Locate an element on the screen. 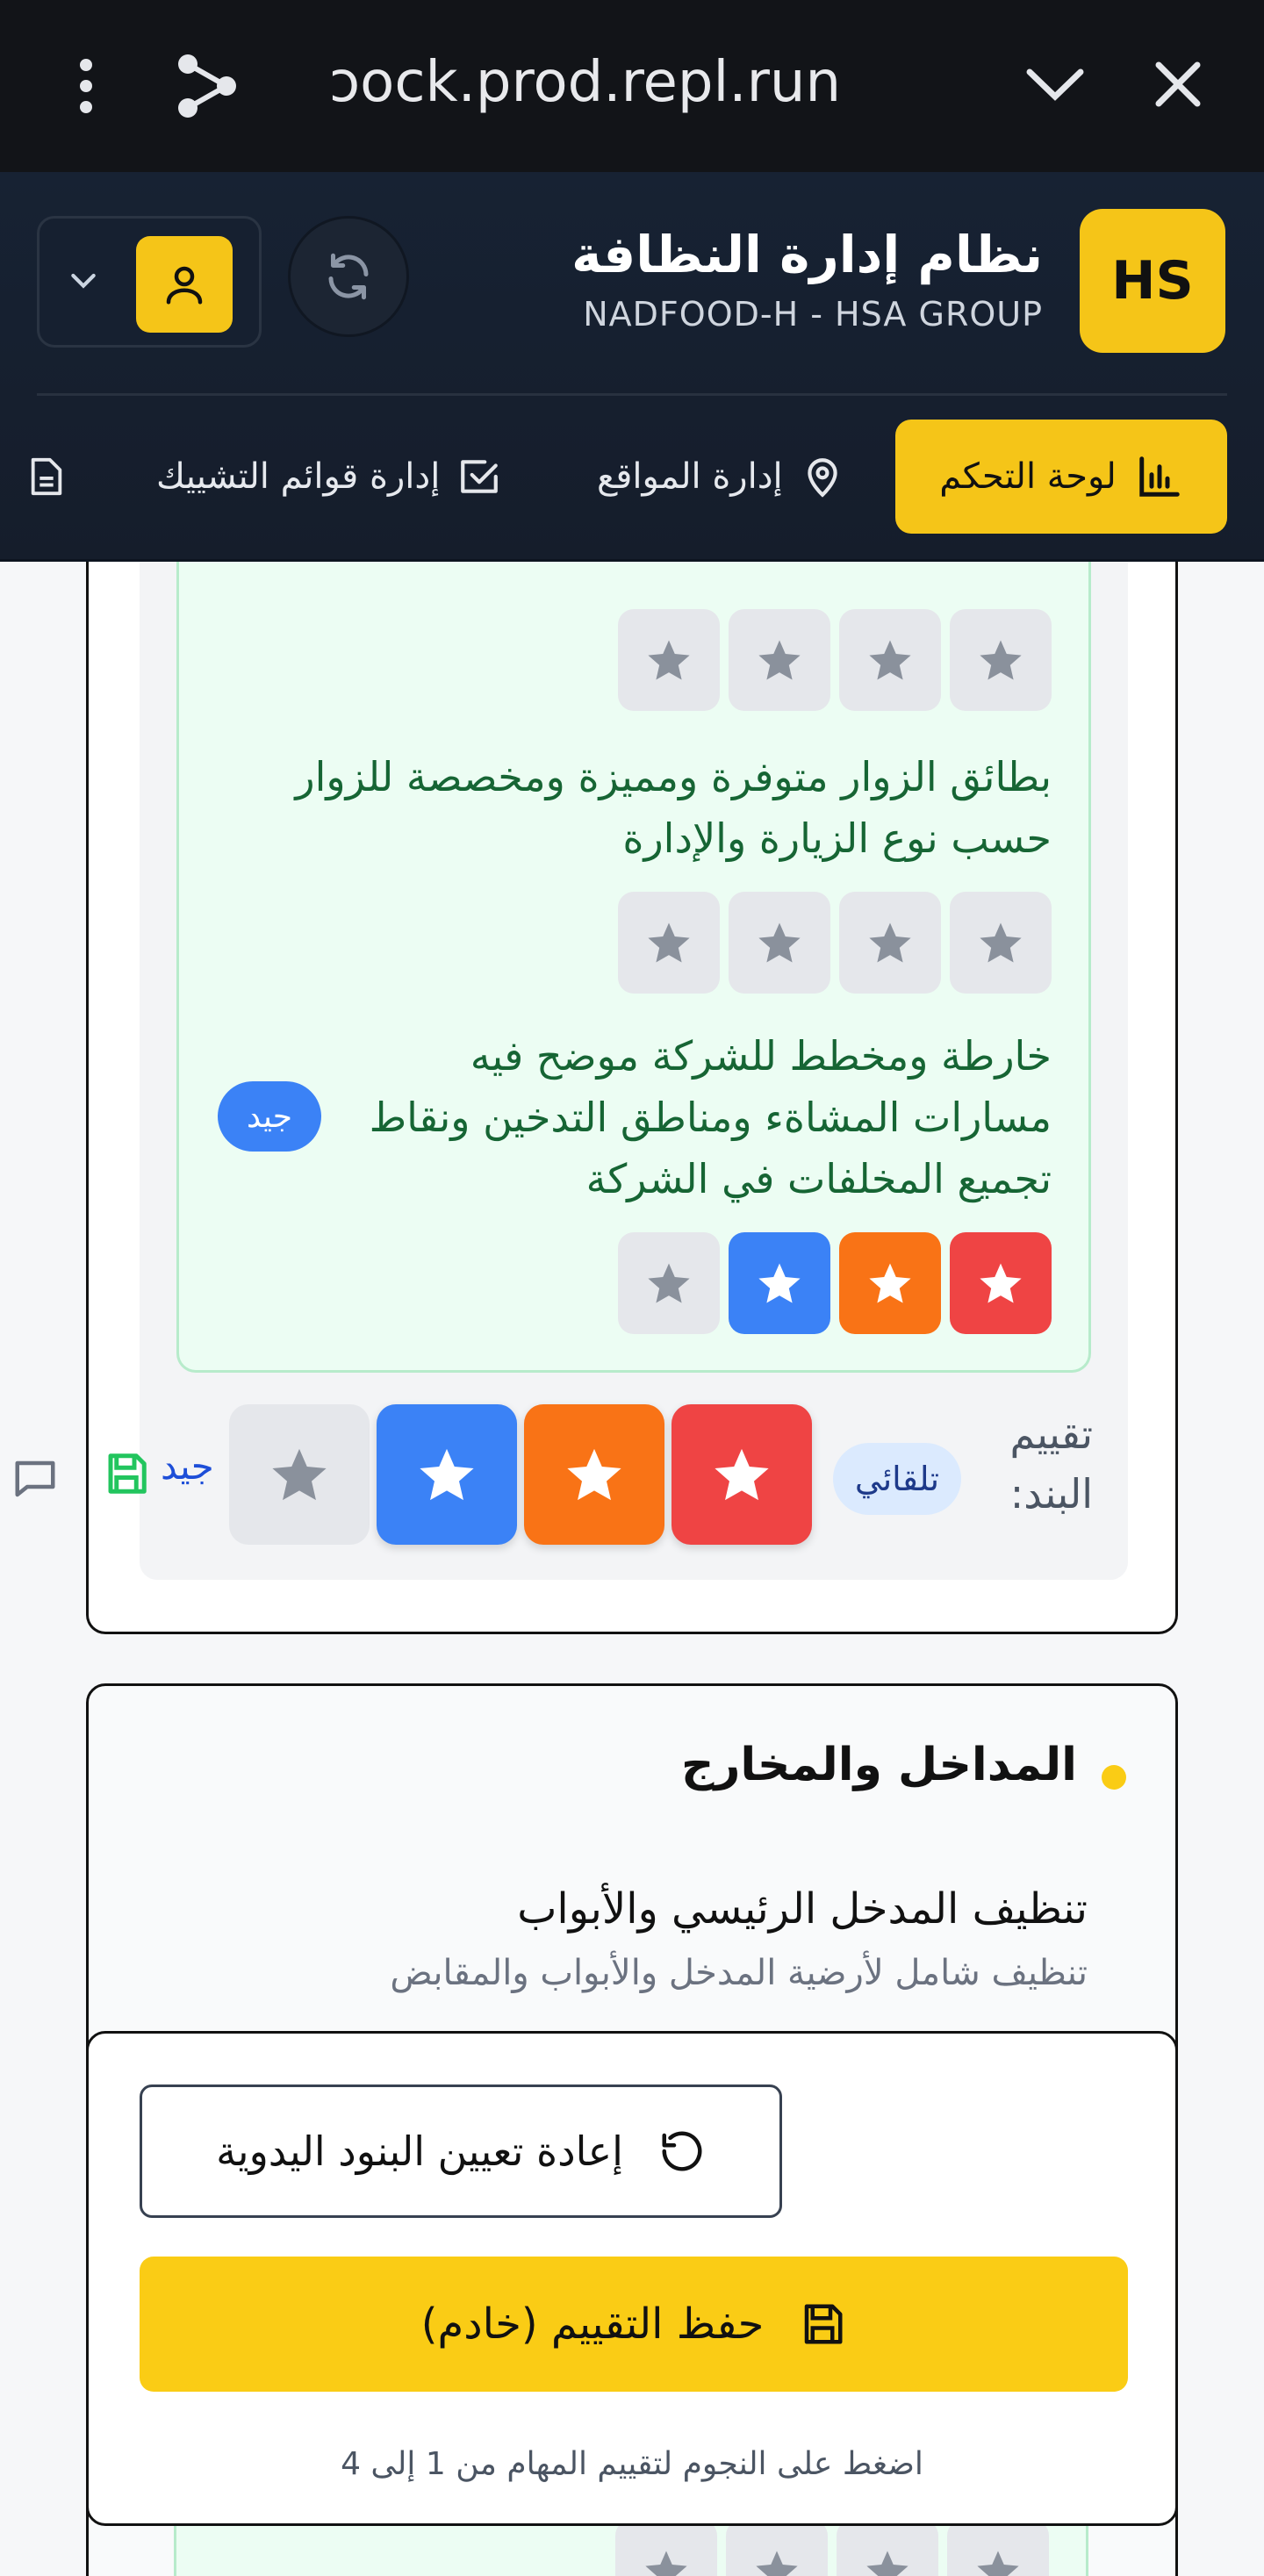 The width and height of the screenshot is (1264, 2576). nav-item-checklists: إدارة قوائم التشييك is located at coordinates (328, 477).